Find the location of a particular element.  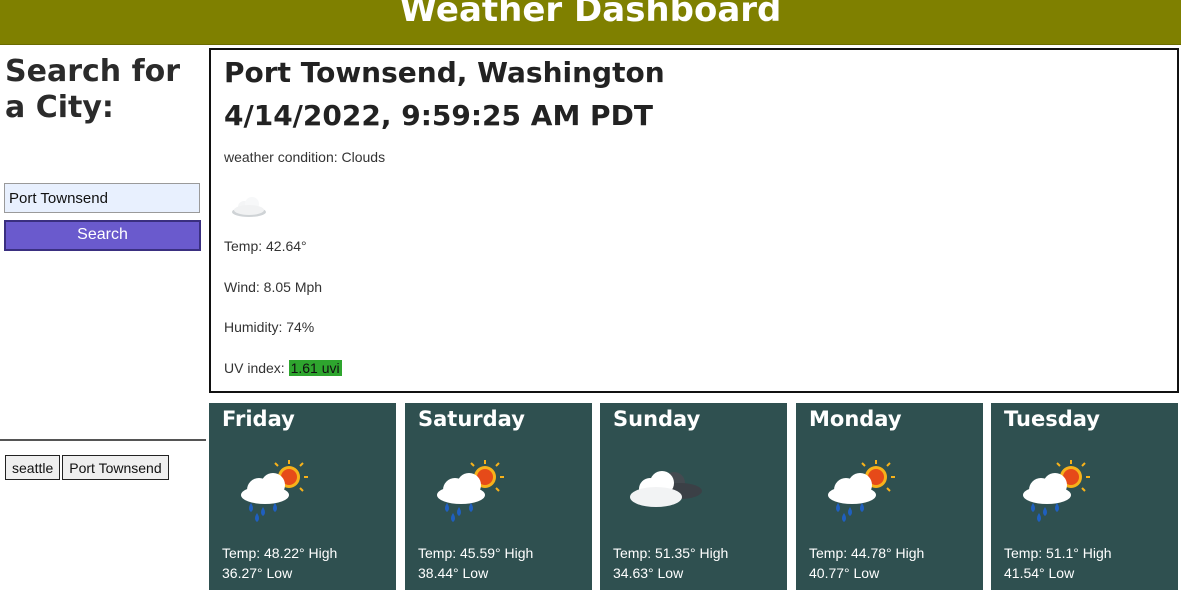

current-wind: Wind: 8.05 Mph is located at coordinates (273, 287).